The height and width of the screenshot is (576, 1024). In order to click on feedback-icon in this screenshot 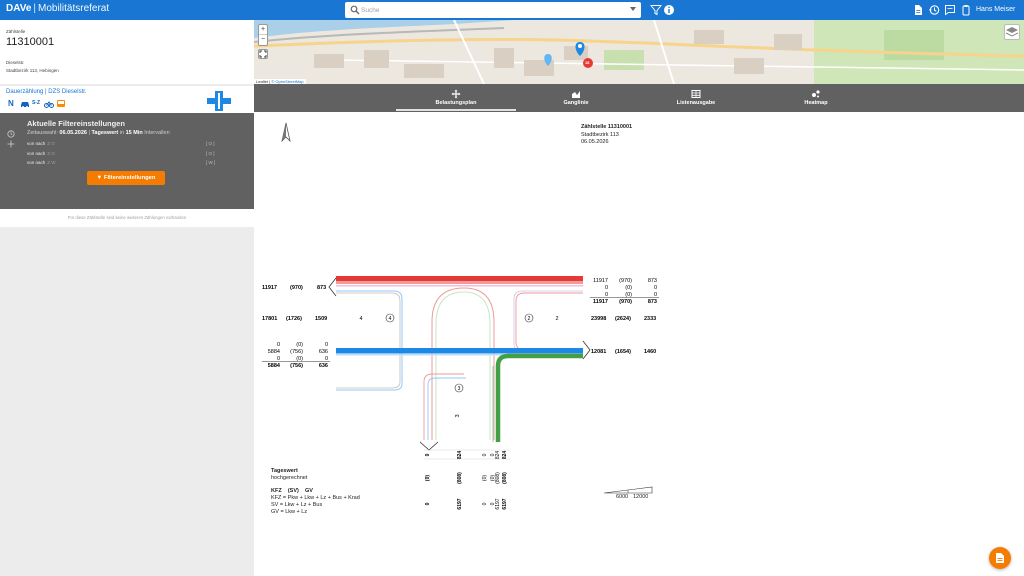, I will do `click(950, 10)`.